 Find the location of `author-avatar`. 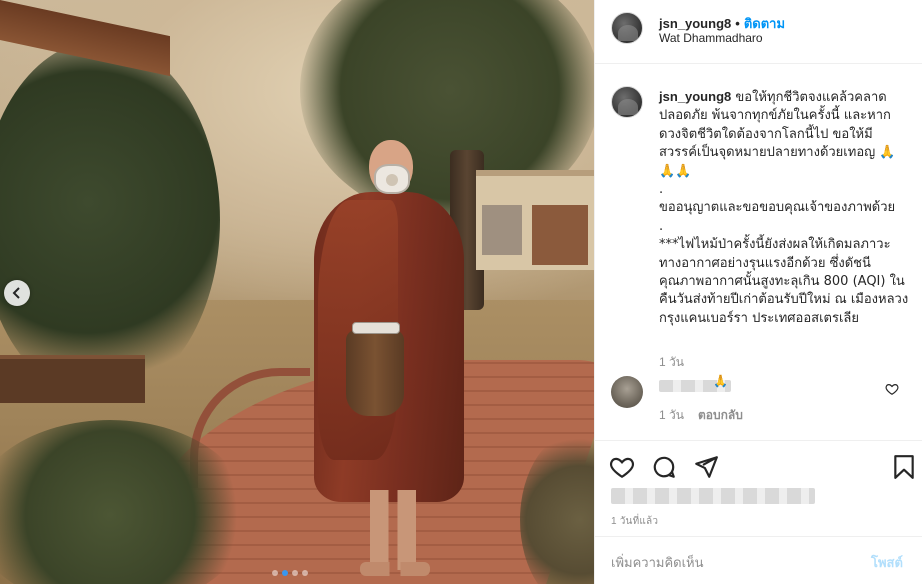

author-avatar is located at coordinates (627, 28).